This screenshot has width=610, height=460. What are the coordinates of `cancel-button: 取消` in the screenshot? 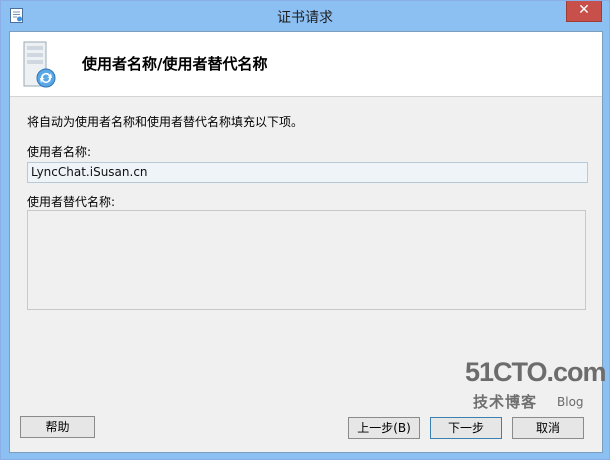 It's located at (548, 428).